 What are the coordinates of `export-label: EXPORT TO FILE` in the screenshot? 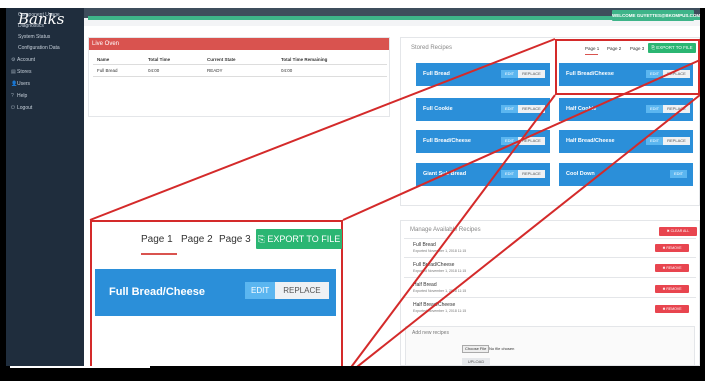 It's located at (304, 239).